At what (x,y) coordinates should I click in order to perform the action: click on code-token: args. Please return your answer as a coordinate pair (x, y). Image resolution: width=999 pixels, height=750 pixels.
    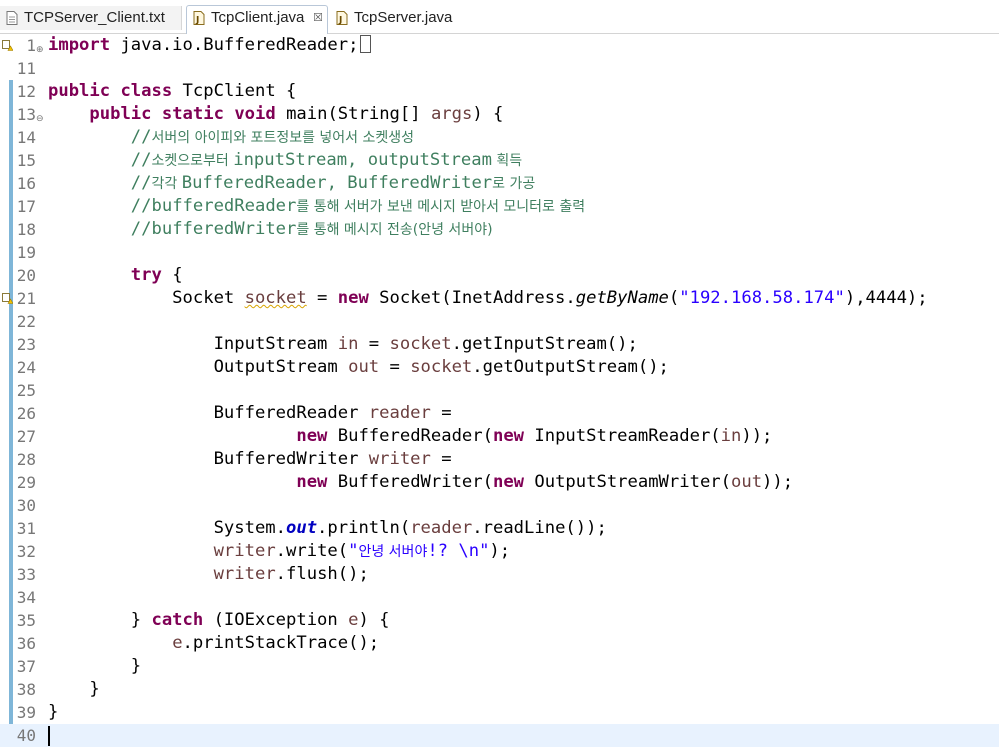
    Looking at the image, I should click on (451, 114).